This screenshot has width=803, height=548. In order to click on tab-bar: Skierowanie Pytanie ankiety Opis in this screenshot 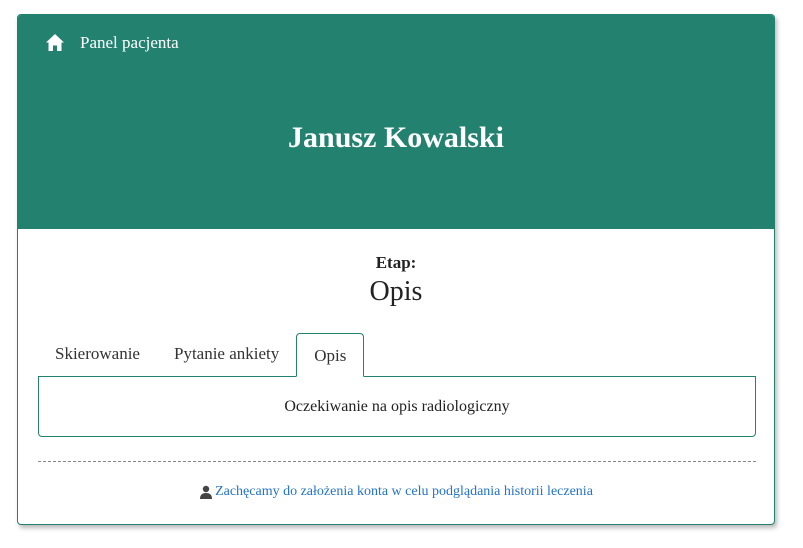, I will do `click(201, 354)`.